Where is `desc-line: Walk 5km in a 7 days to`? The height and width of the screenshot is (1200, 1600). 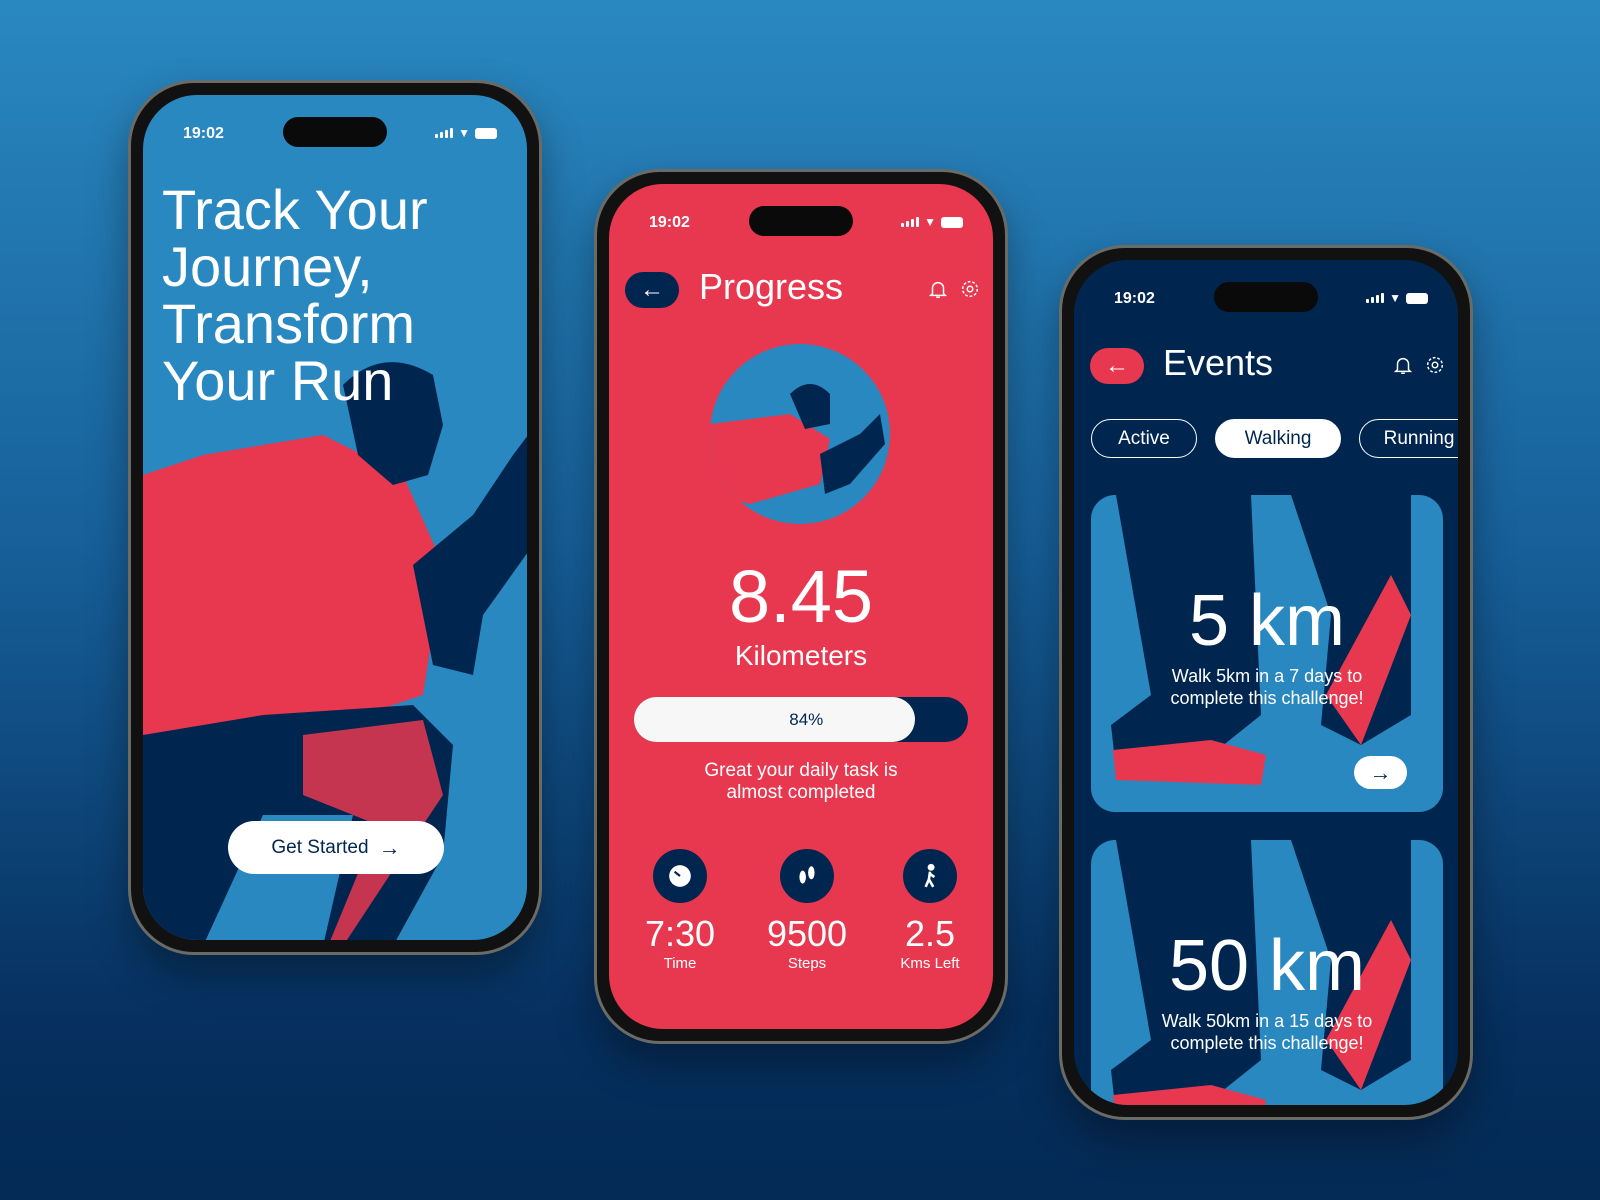
desc-line: Walk 5km in a 7 days to is located at coordinates (1267, 676).